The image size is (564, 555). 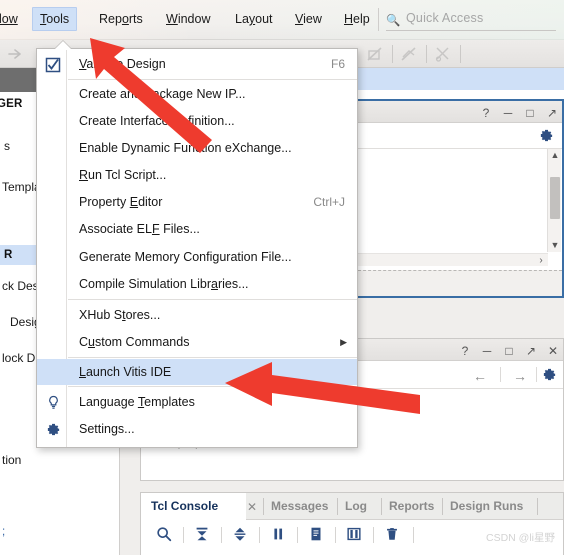 I want to click on menu-item-view-label: View, so click(x=308, y=19).